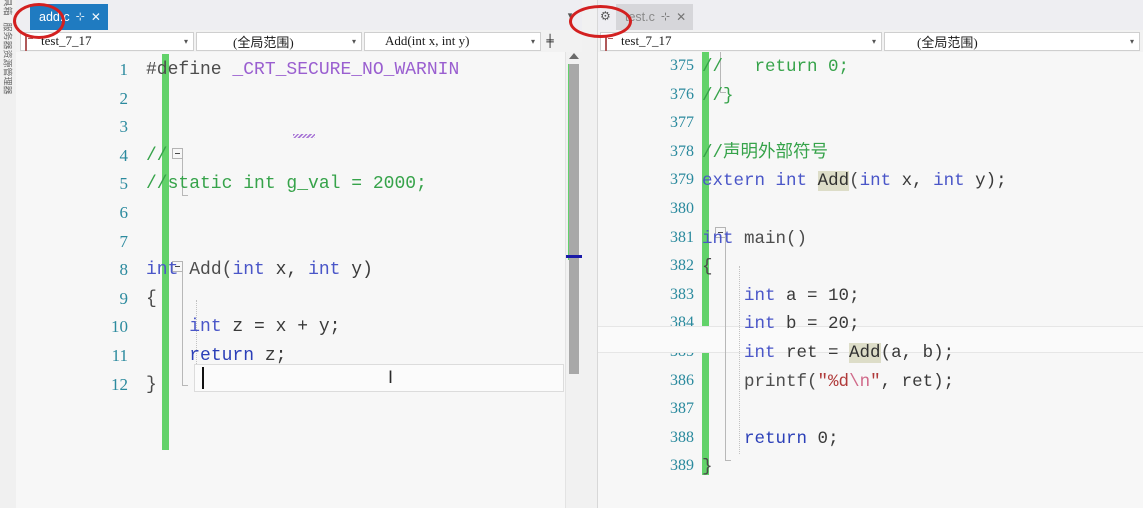  What do you see at coordinates (922, 324) in the screenshot?
I see `code-line: int b = 20;` at bounding box center [922, 324].